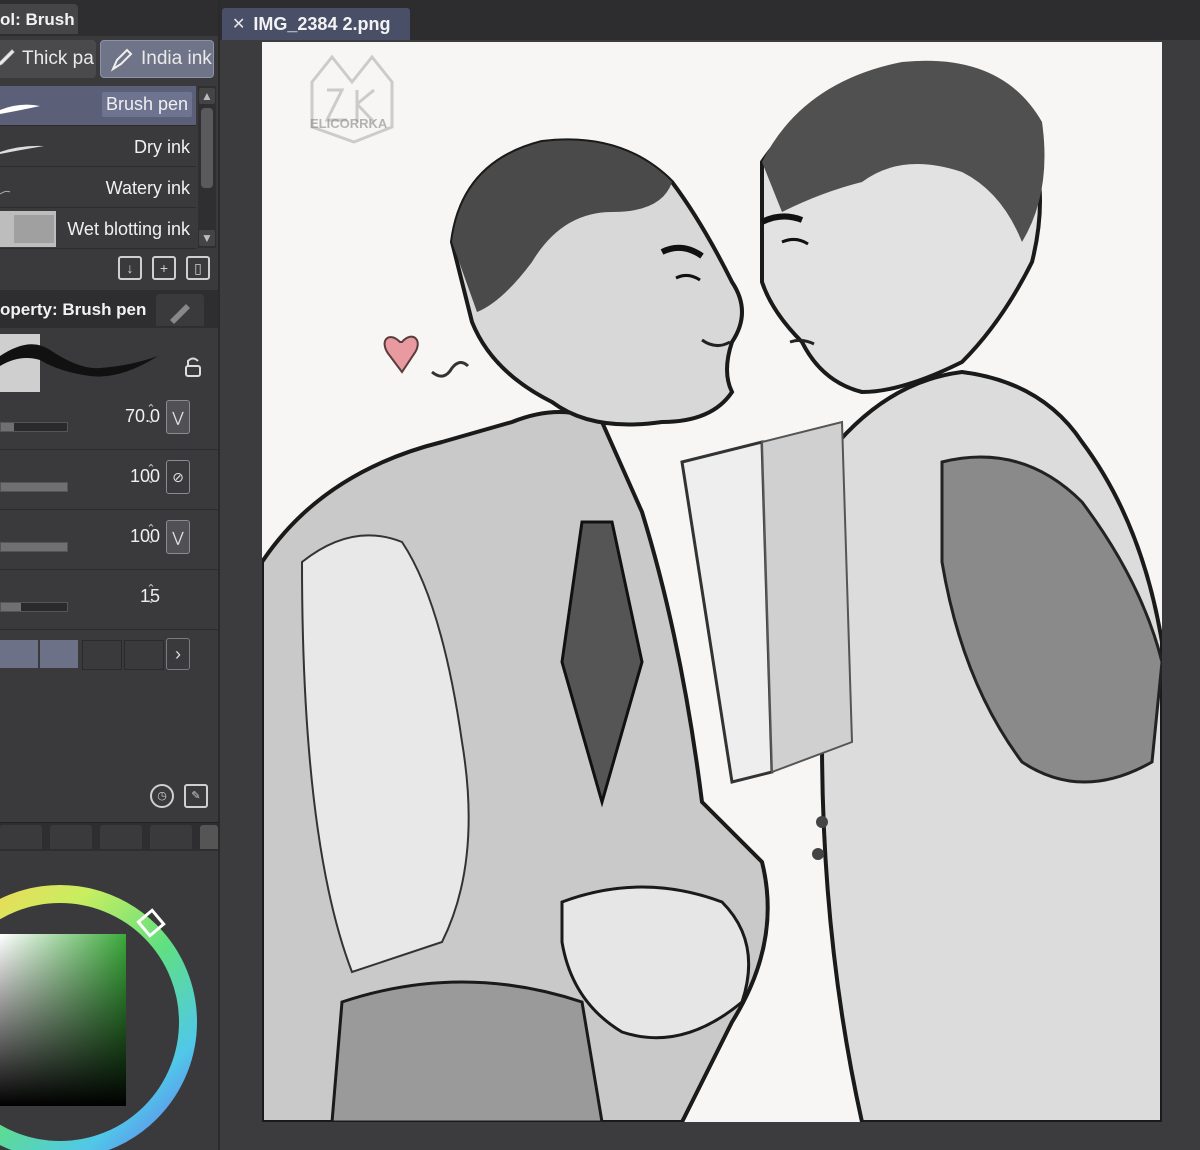 This screenshot has height=1150, width=1200. Describe the element at coordinates (164, 268) in the screenshot. I see `duplicate-icon: +` at that location.